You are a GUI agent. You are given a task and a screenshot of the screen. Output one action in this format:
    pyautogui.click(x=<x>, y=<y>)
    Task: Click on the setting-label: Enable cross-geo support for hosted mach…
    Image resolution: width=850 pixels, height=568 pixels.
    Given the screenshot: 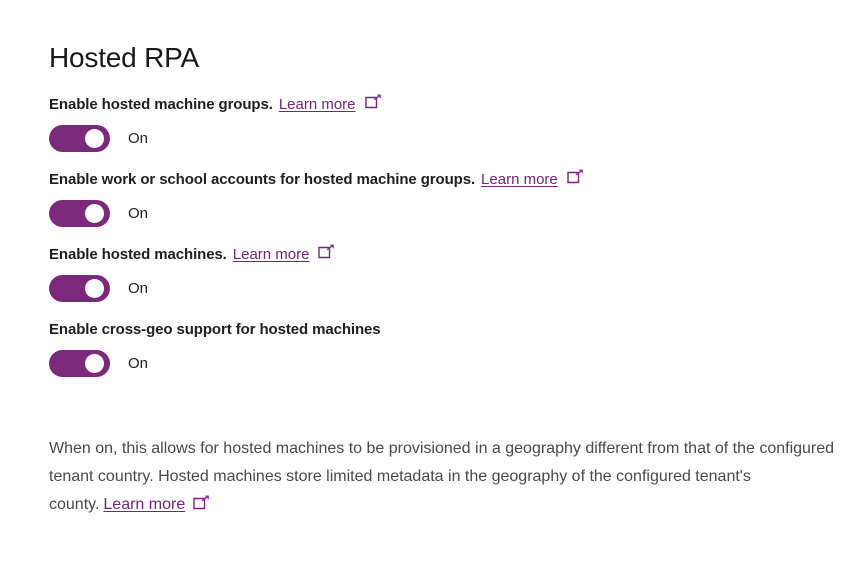 What is the action you would take?
    pyautogui.click(x=215, y=329)
    